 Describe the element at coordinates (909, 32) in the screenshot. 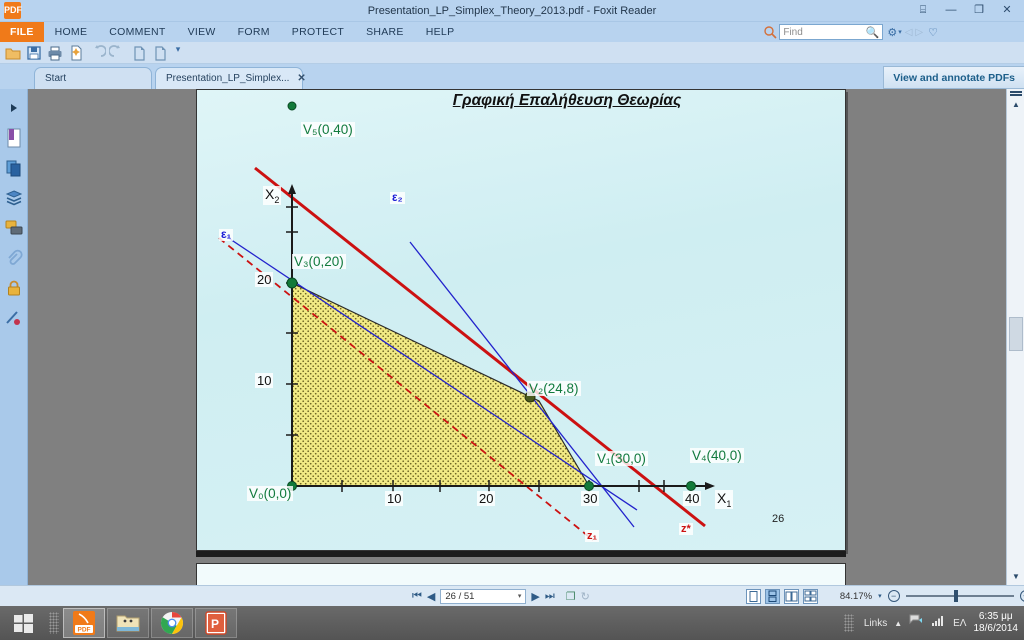

I see `find-previous-icon: ◁` at that location.